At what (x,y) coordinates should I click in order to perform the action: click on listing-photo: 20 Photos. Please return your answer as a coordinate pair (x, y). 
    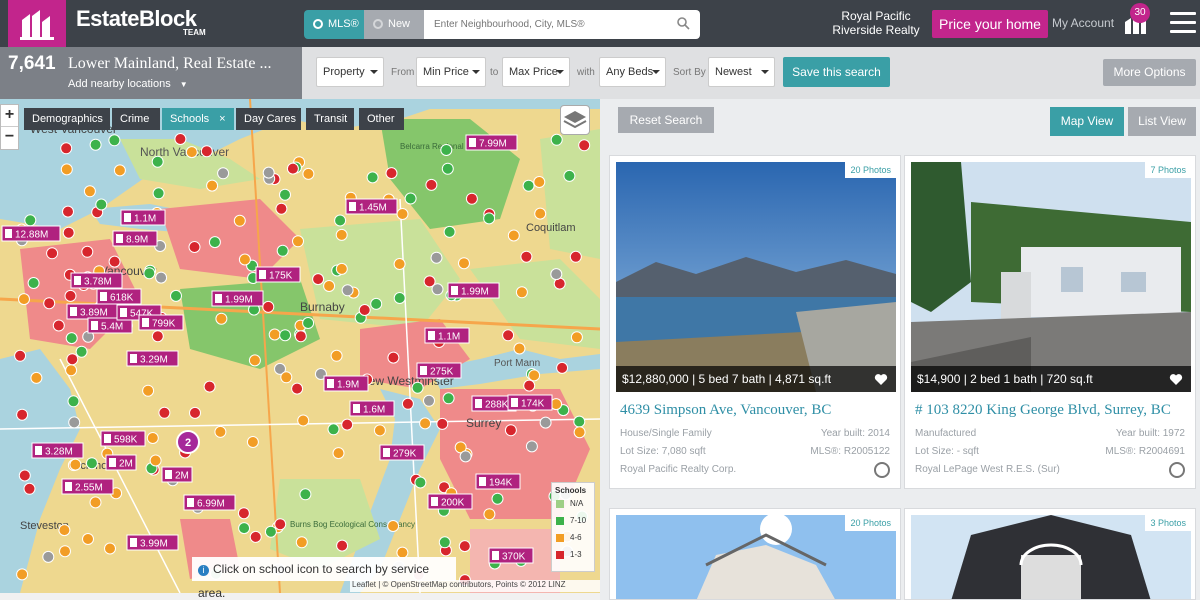
    Looking at the image, I should click on (756, 557).